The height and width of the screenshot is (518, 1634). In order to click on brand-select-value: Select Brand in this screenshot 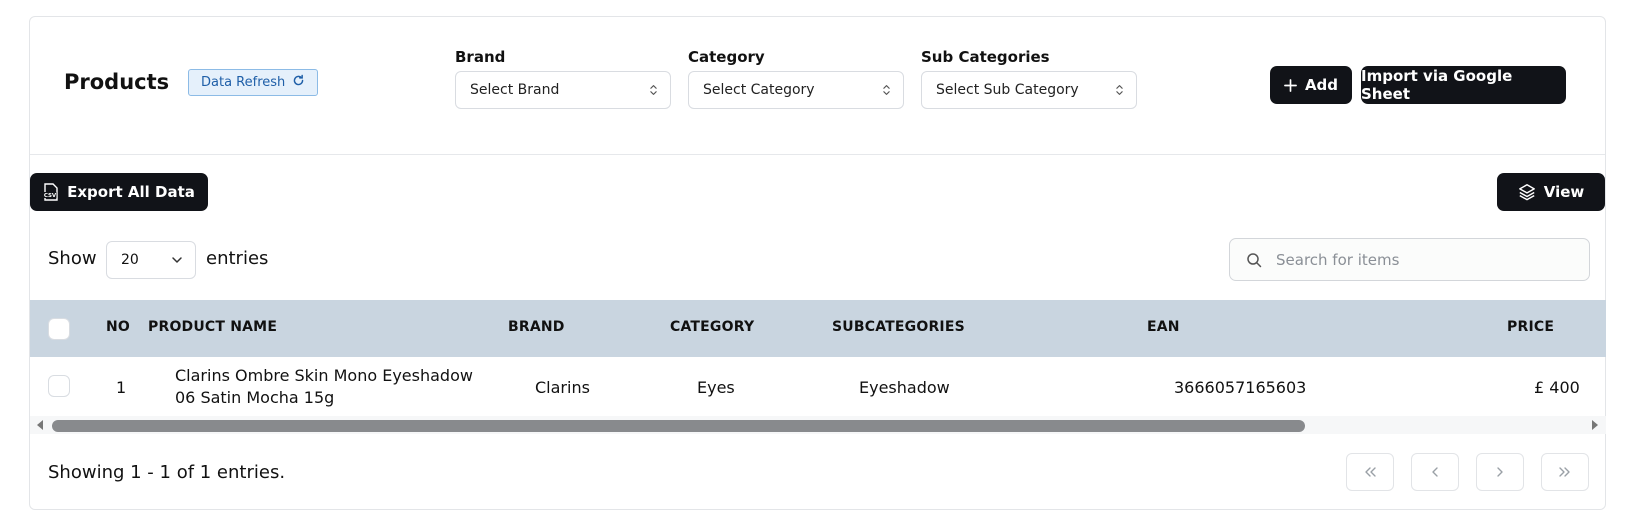, I will do `click(515, 90)`.